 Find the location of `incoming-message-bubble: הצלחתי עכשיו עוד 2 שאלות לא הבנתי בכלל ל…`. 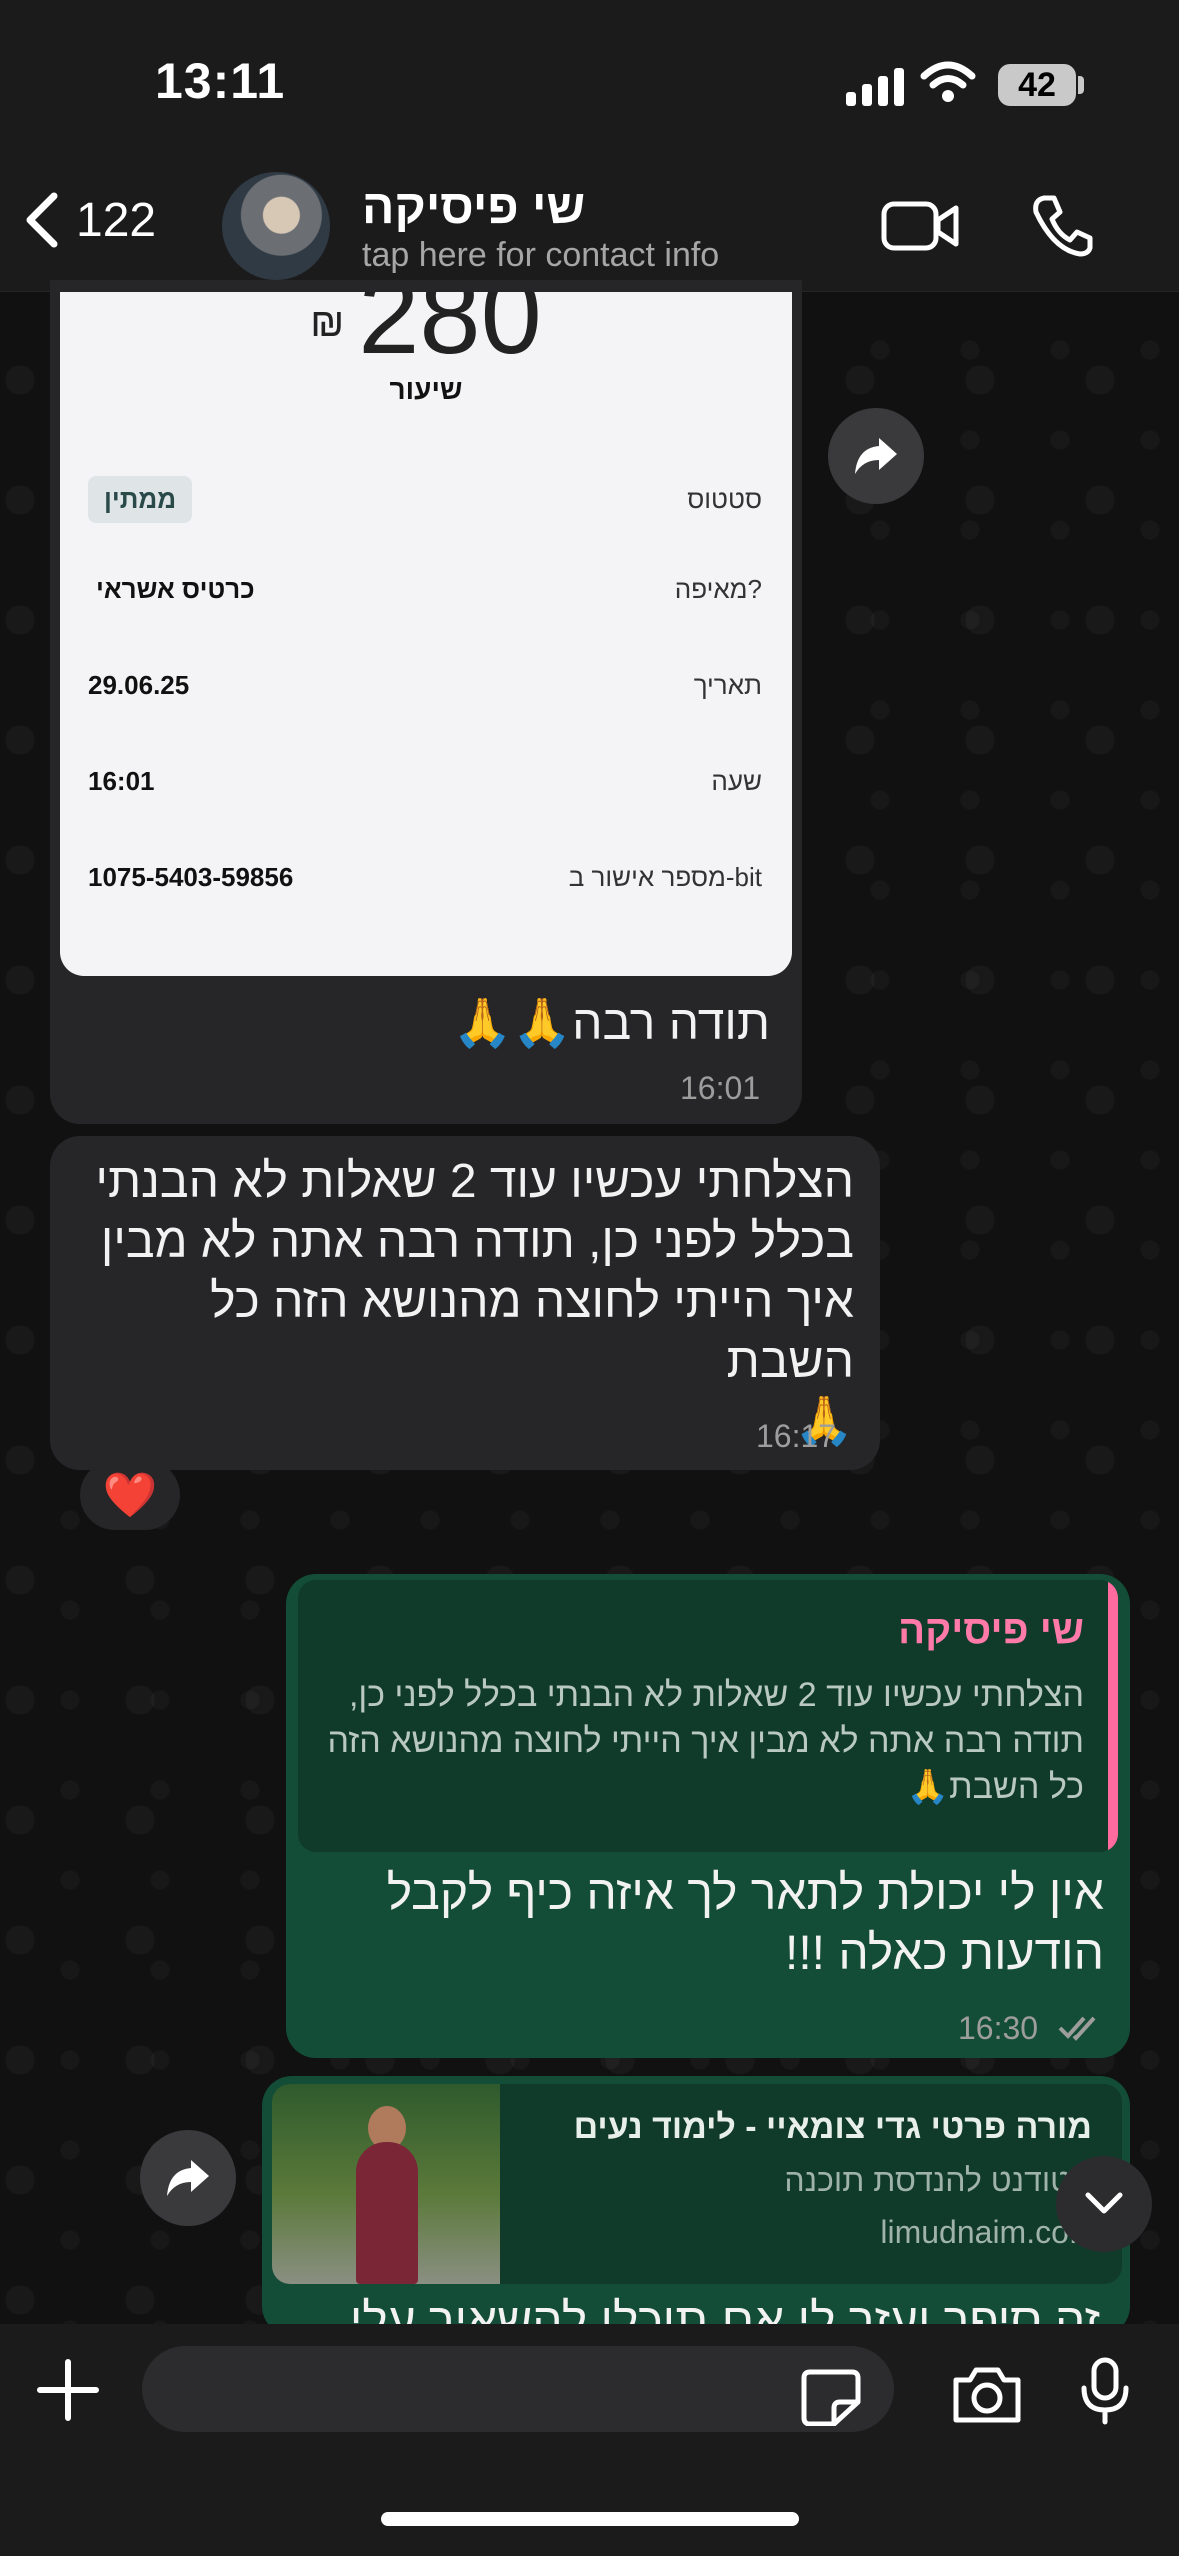

incoming-message-bubble: הצלחתי עכשיו עוד 2 שאלות לא הבנתי בכלל ל… is located at coordinates (465, 1303).